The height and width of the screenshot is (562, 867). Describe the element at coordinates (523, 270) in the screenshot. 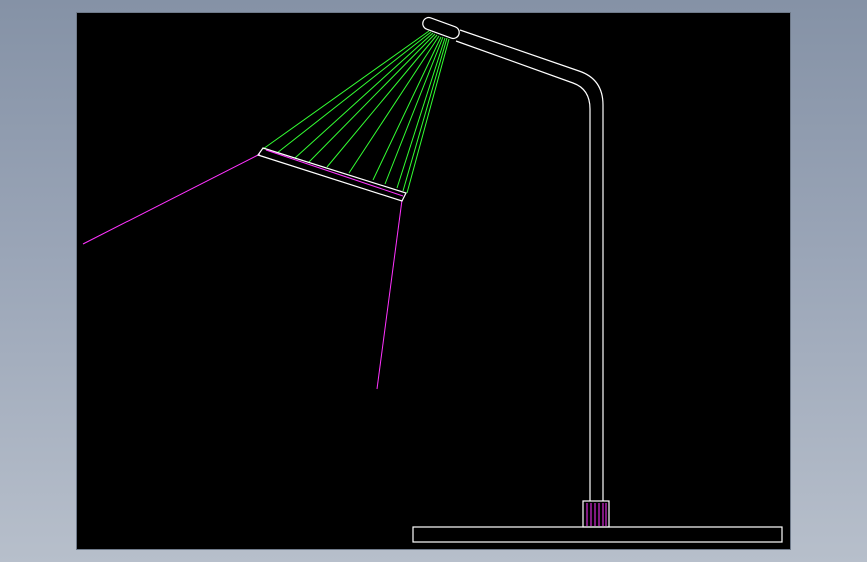

I see `arm-inner-edge` at that location.